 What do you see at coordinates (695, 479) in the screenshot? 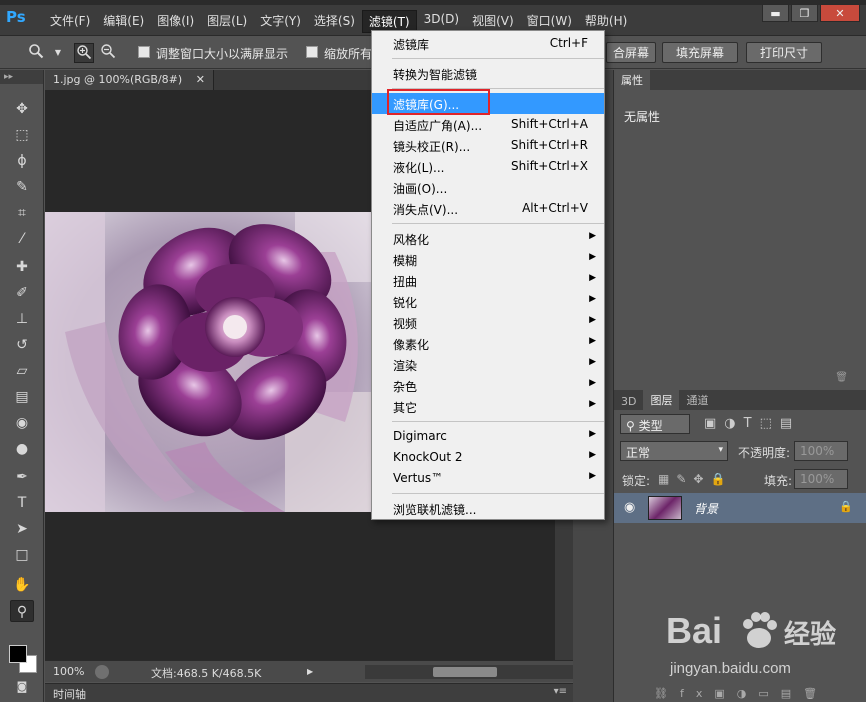
I see `lock-icons: ▦✎✥🔒` at bounding box center [695, 479].